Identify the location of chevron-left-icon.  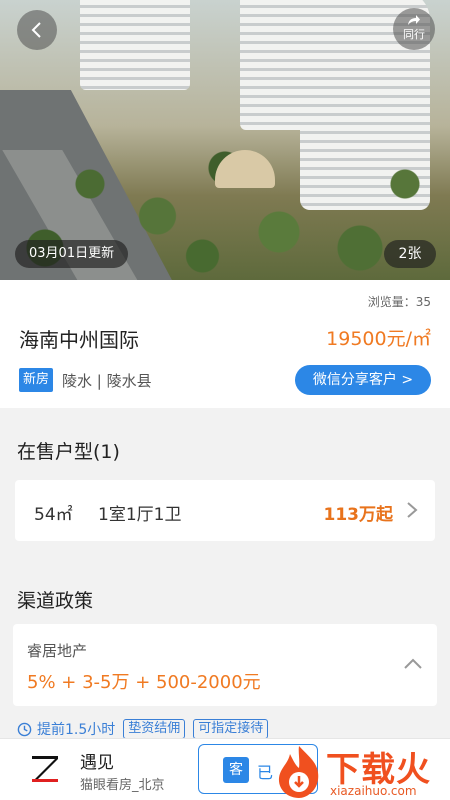
(36, 30).